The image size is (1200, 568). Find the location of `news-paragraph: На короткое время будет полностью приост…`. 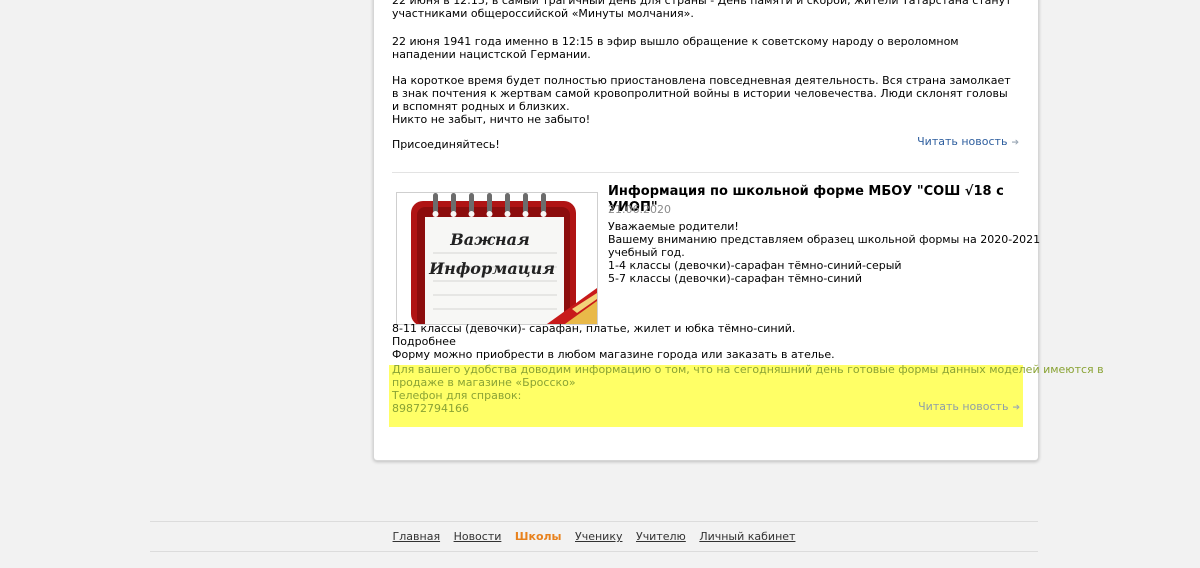

news-paragraph: На короткое время будет полностью приост… is located at coordinates (701, 93).